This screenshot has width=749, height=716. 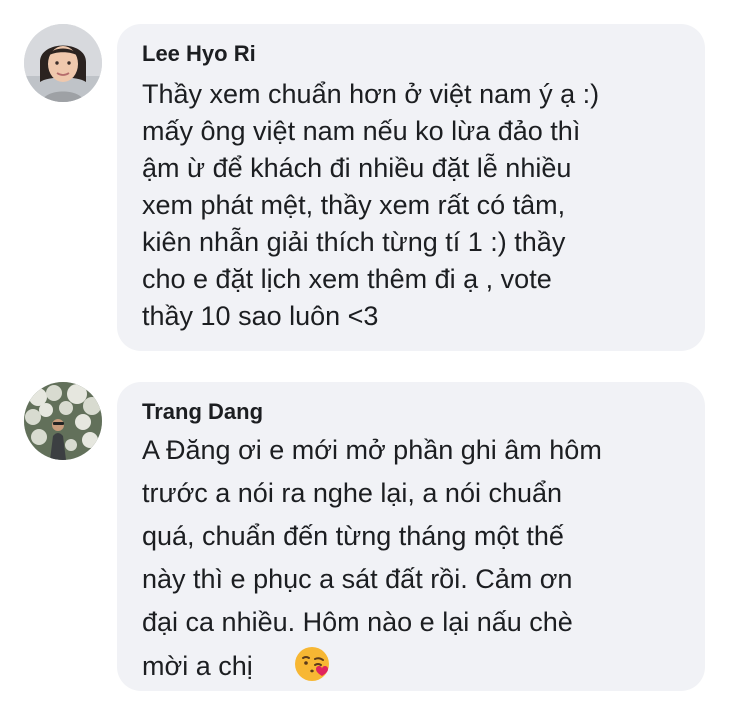 What do you see at coordinates (357, 579) in the screenshot?
I see `comment-text-line: này thì e phục a sát đất rồi. Cảm ơn` at bounding box center [357, 579].